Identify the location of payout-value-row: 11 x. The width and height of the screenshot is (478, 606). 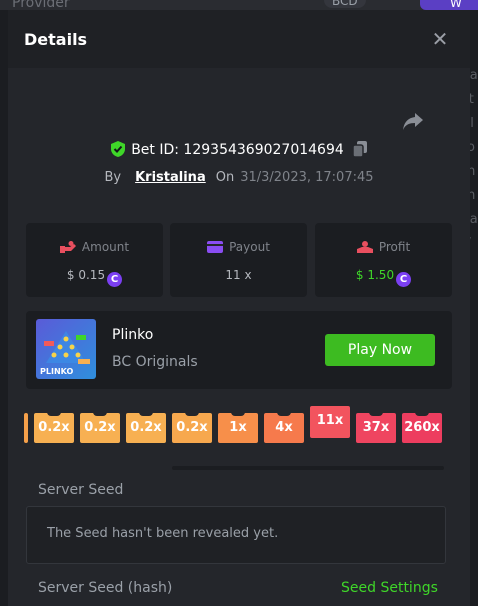
(238, 275).